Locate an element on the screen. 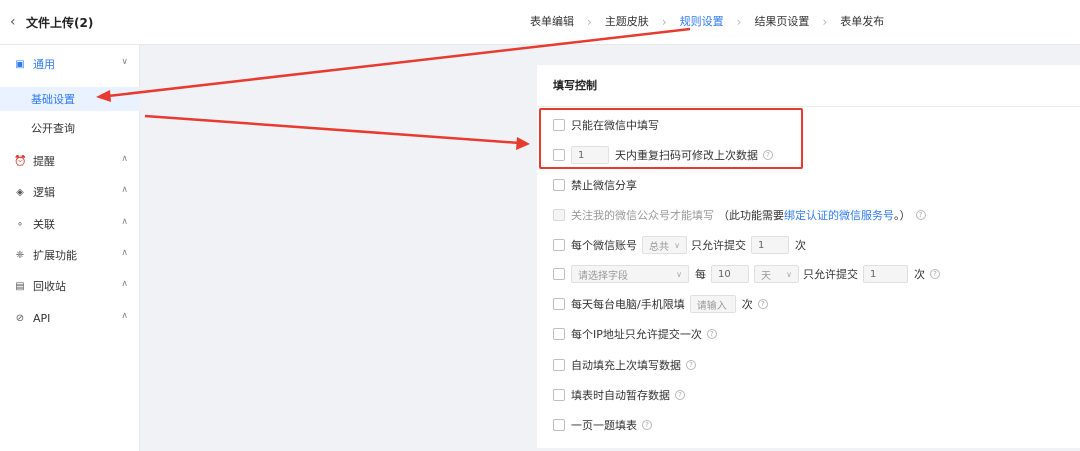 The image size is (1080, 451). per-device-count-input: 请输入 is located at coordinates (712, 304).